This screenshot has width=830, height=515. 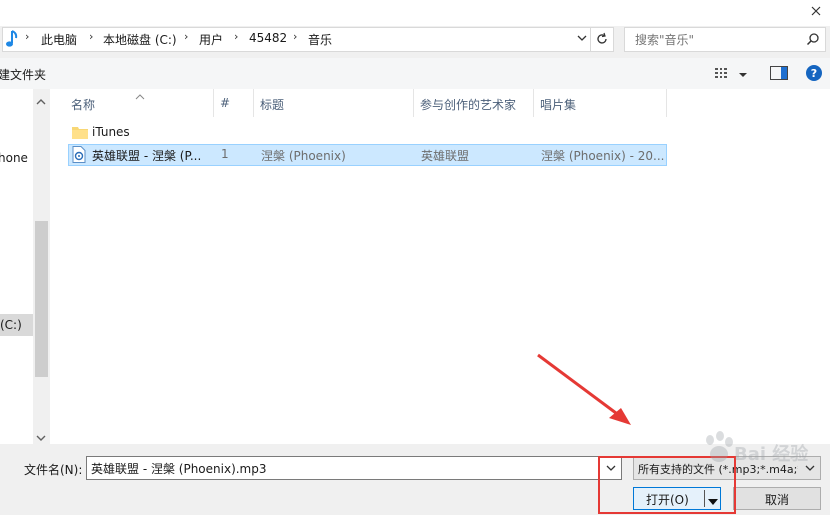 I want to click on sort-ascending-icon, so click(x=140, y=96).